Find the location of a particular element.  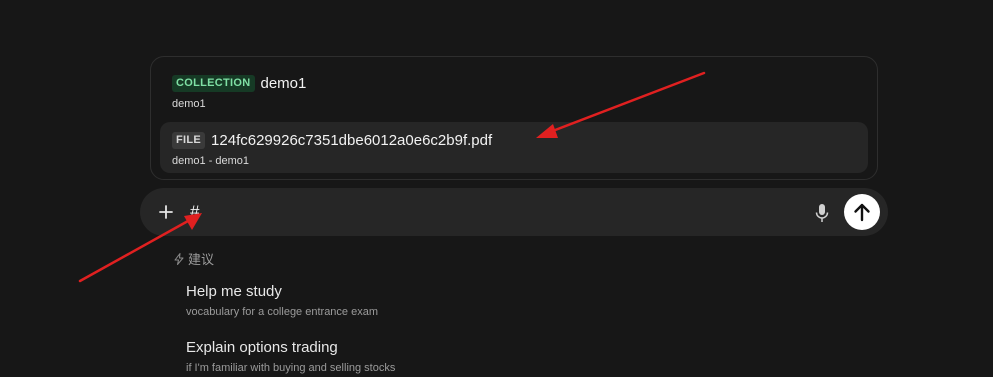

chat-input-bar is located at coordinates (514, 212).